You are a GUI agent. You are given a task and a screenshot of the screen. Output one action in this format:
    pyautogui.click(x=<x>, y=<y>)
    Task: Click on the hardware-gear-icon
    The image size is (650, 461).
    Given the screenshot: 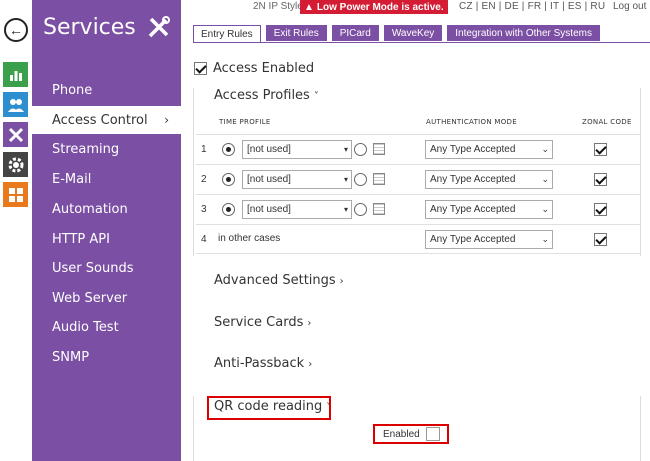 What is the action you would take?
    pyautogui.click(x=15, y=164)
    